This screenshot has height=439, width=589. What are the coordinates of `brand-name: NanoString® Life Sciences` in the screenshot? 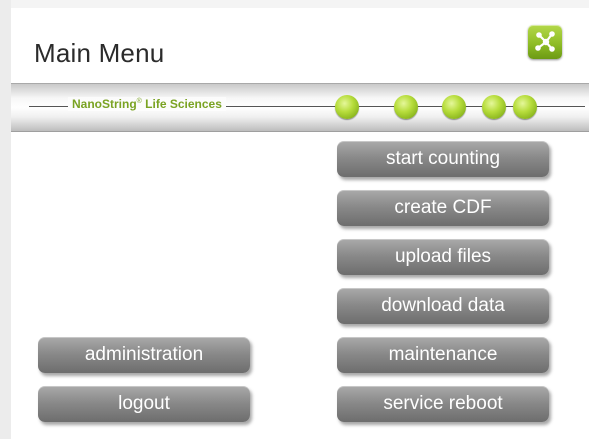 It's located at (147, 104).